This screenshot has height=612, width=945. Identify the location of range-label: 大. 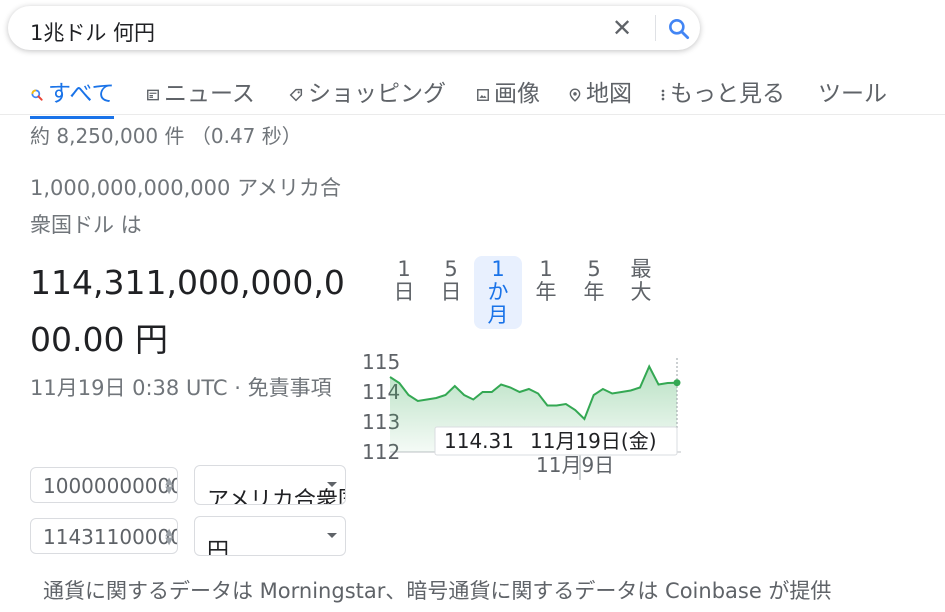
(641, 292).